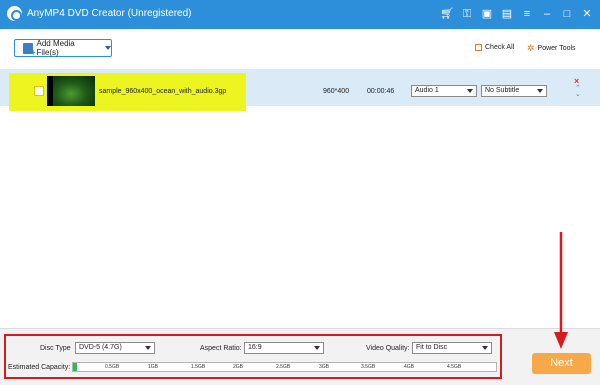 The width and height of the screenshot is (600, 385). I want to click on close-icon: ✕, so click(587, 14).